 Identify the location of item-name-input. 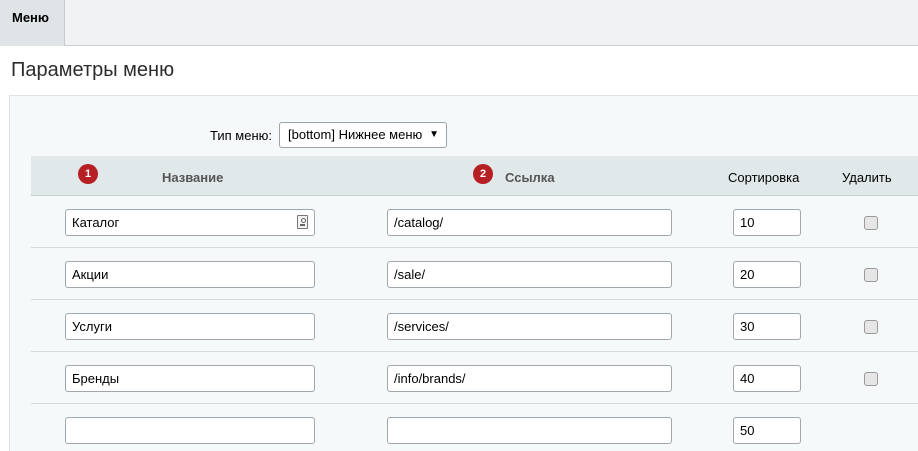
(190, 430).